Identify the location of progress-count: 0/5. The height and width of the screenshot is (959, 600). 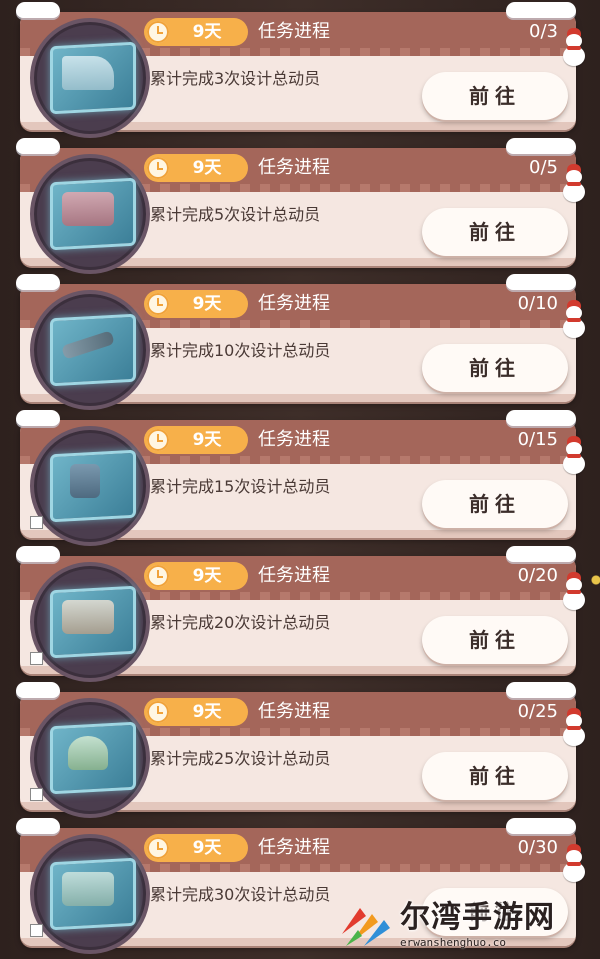
(543, 167).